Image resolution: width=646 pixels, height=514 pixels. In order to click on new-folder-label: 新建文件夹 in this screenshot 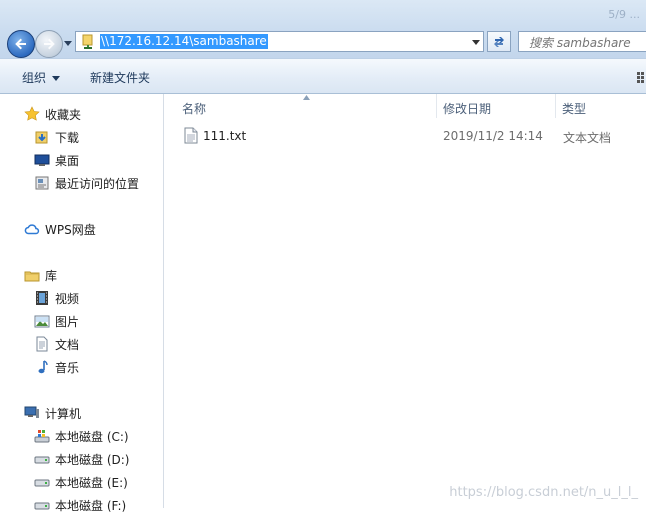, I will do `click(120, 78)`.